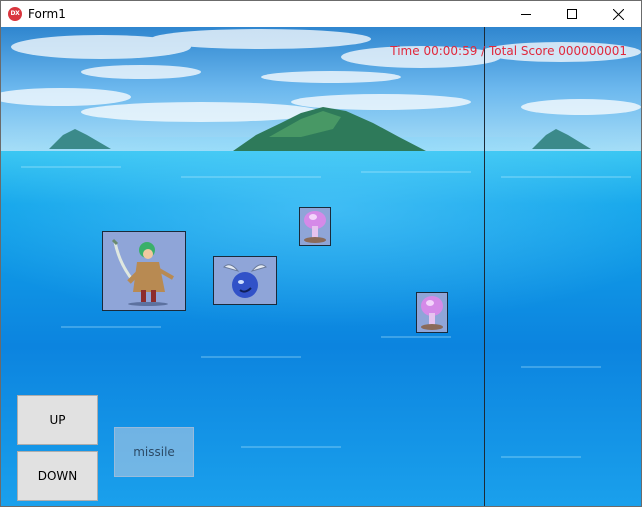  Describe the element at coordinates (154, 452) in the screenshot. I see `missile-button: missile` at that location.